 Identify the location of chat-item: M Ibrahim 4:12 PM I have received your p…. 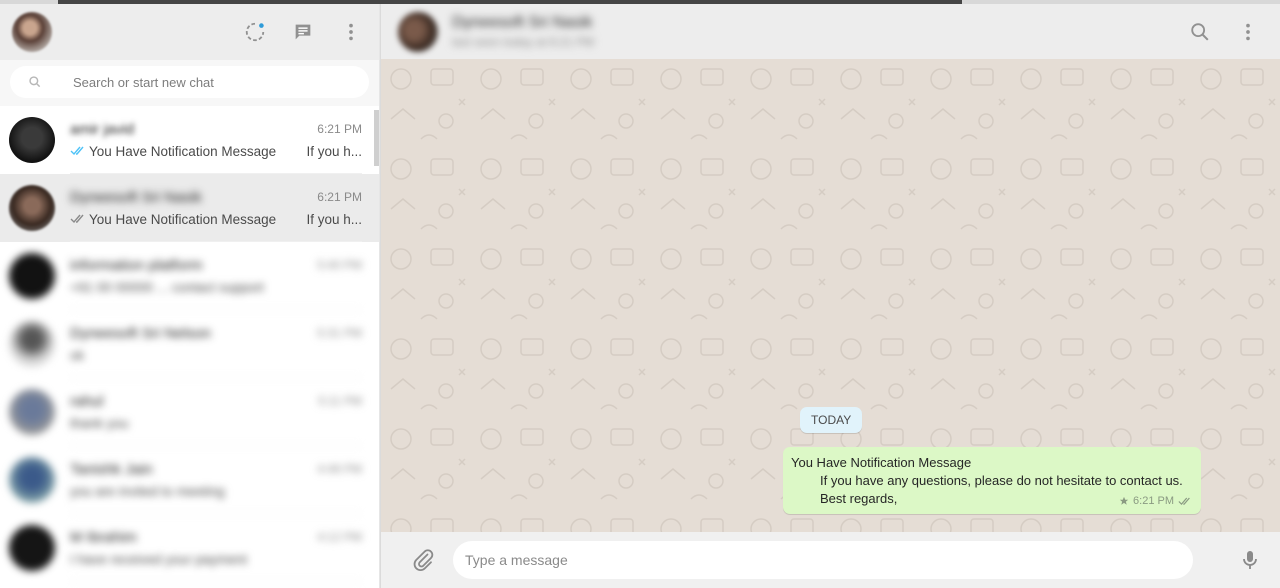
(189, 548).